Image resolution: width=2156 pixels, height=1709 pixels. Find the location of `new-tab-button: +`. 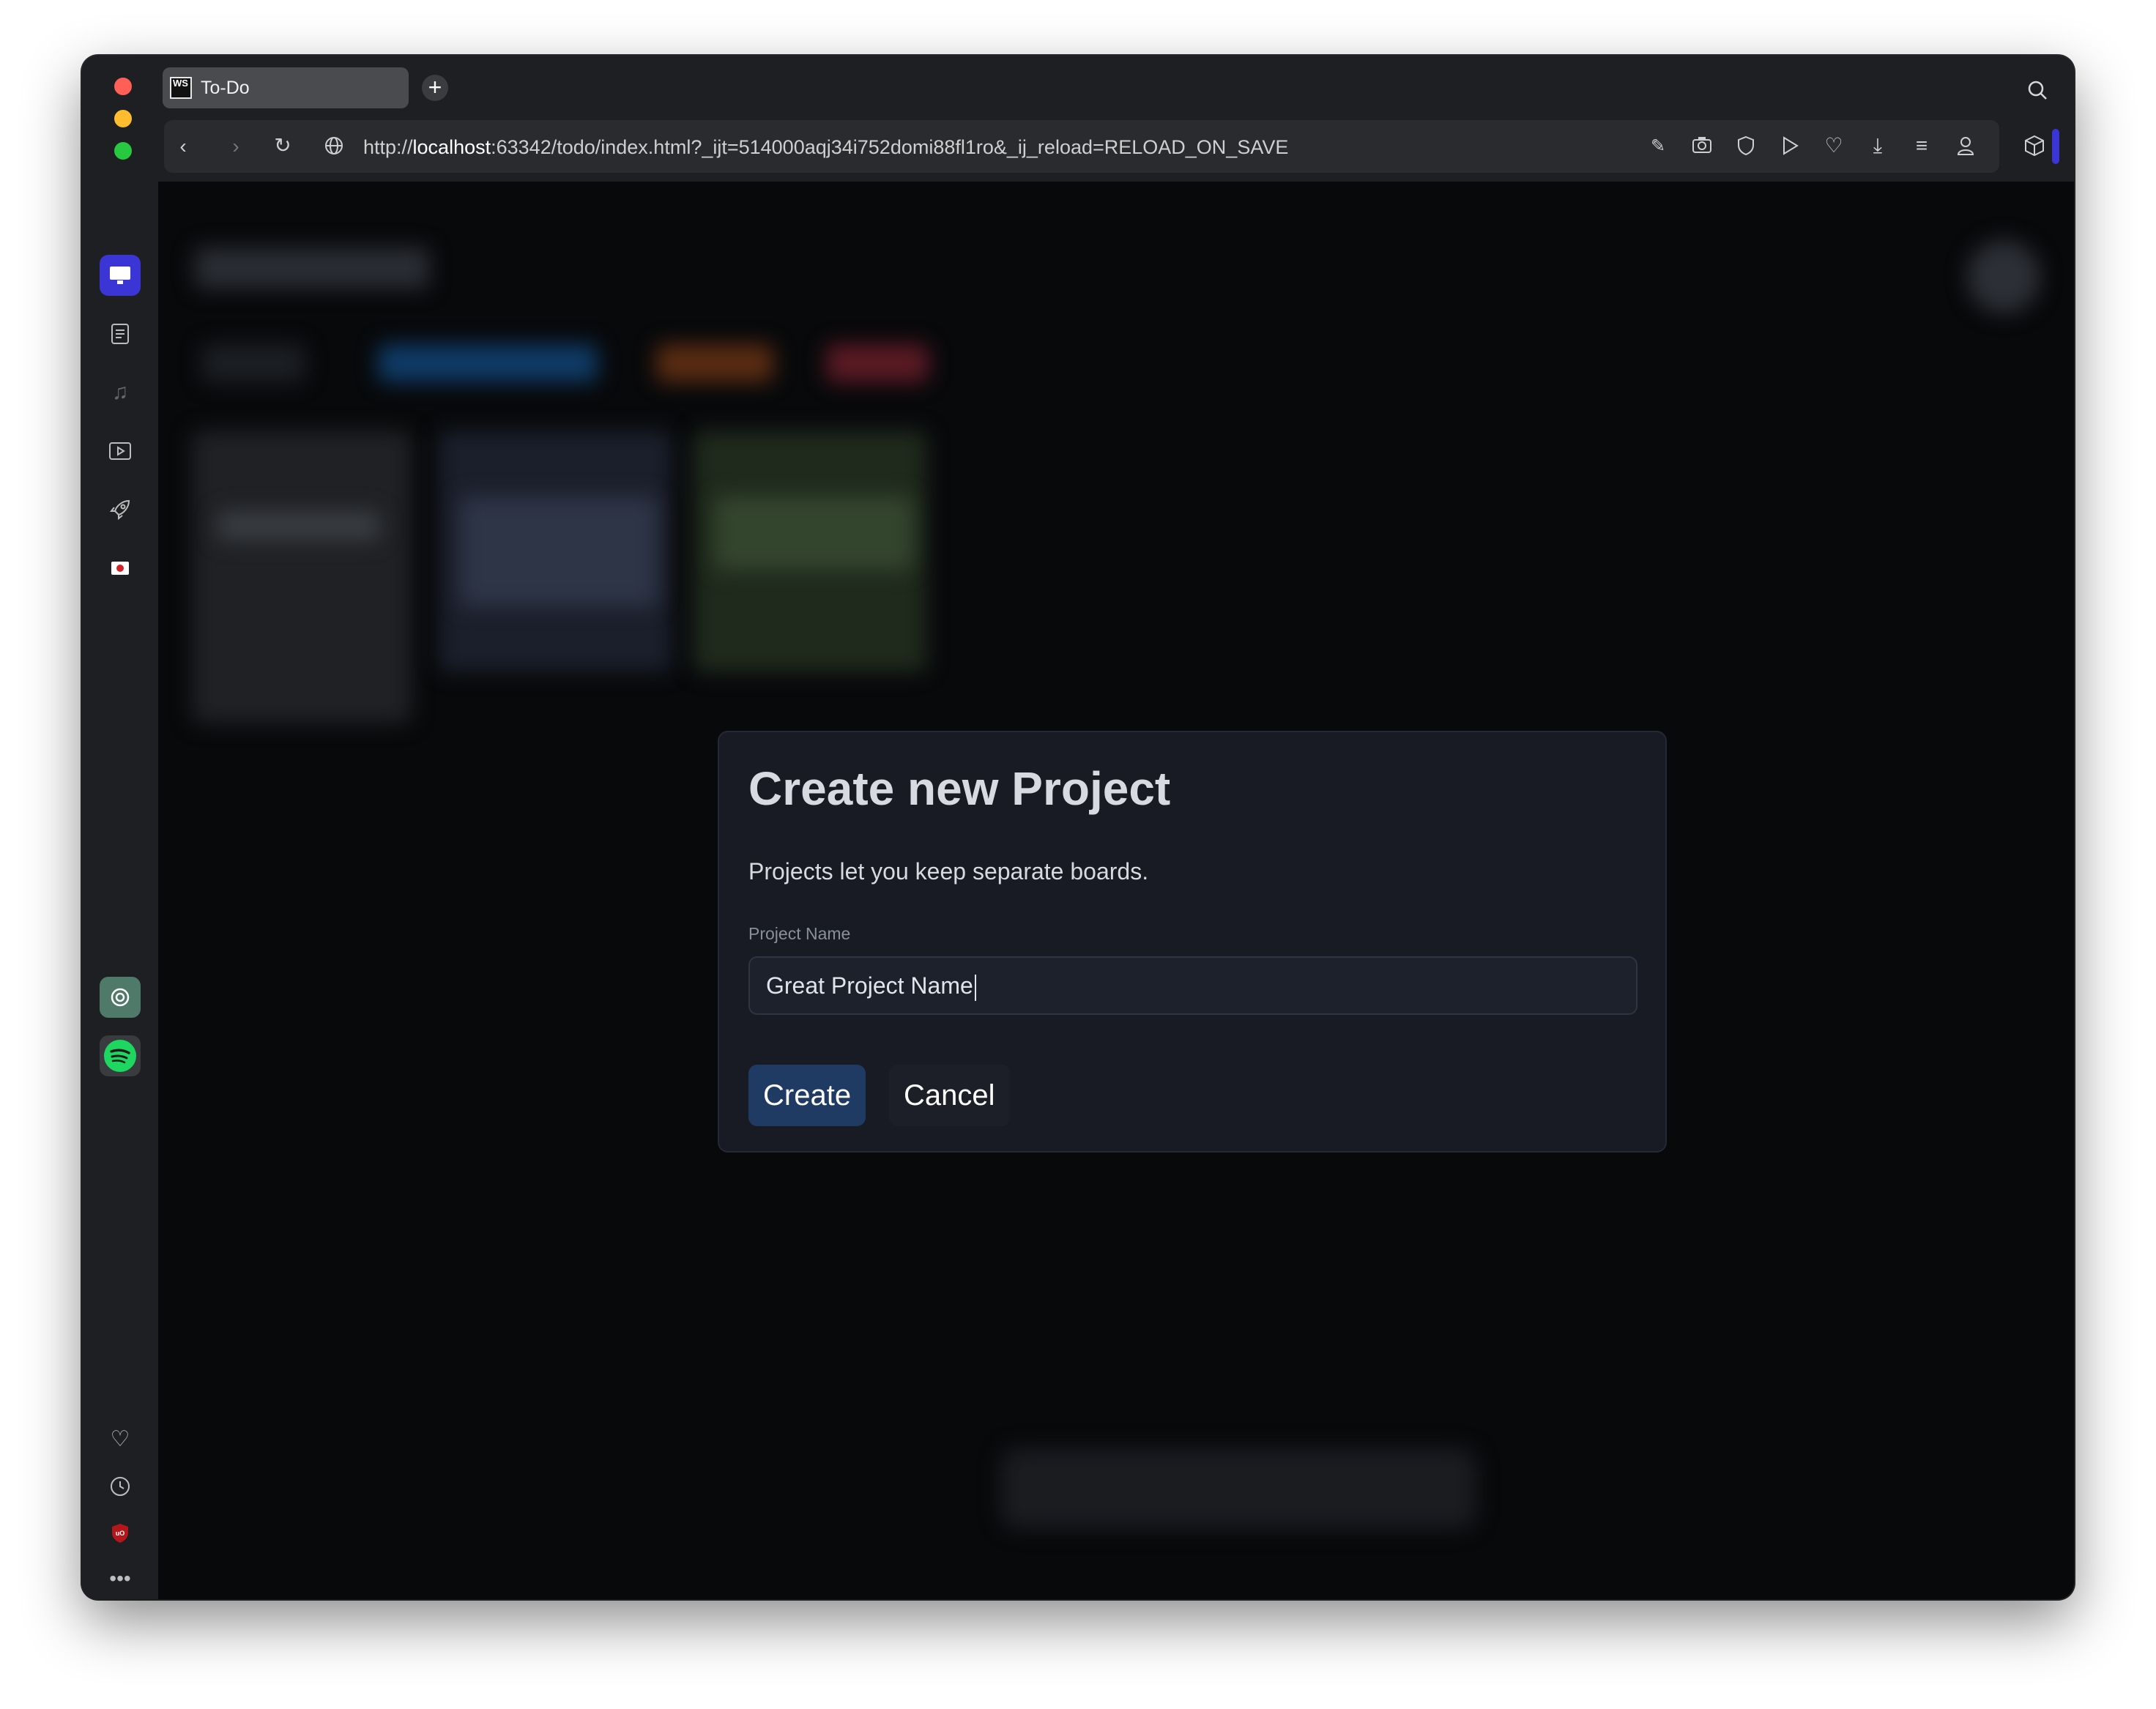

new-tab-button: + is located at coordinates (435, 88).